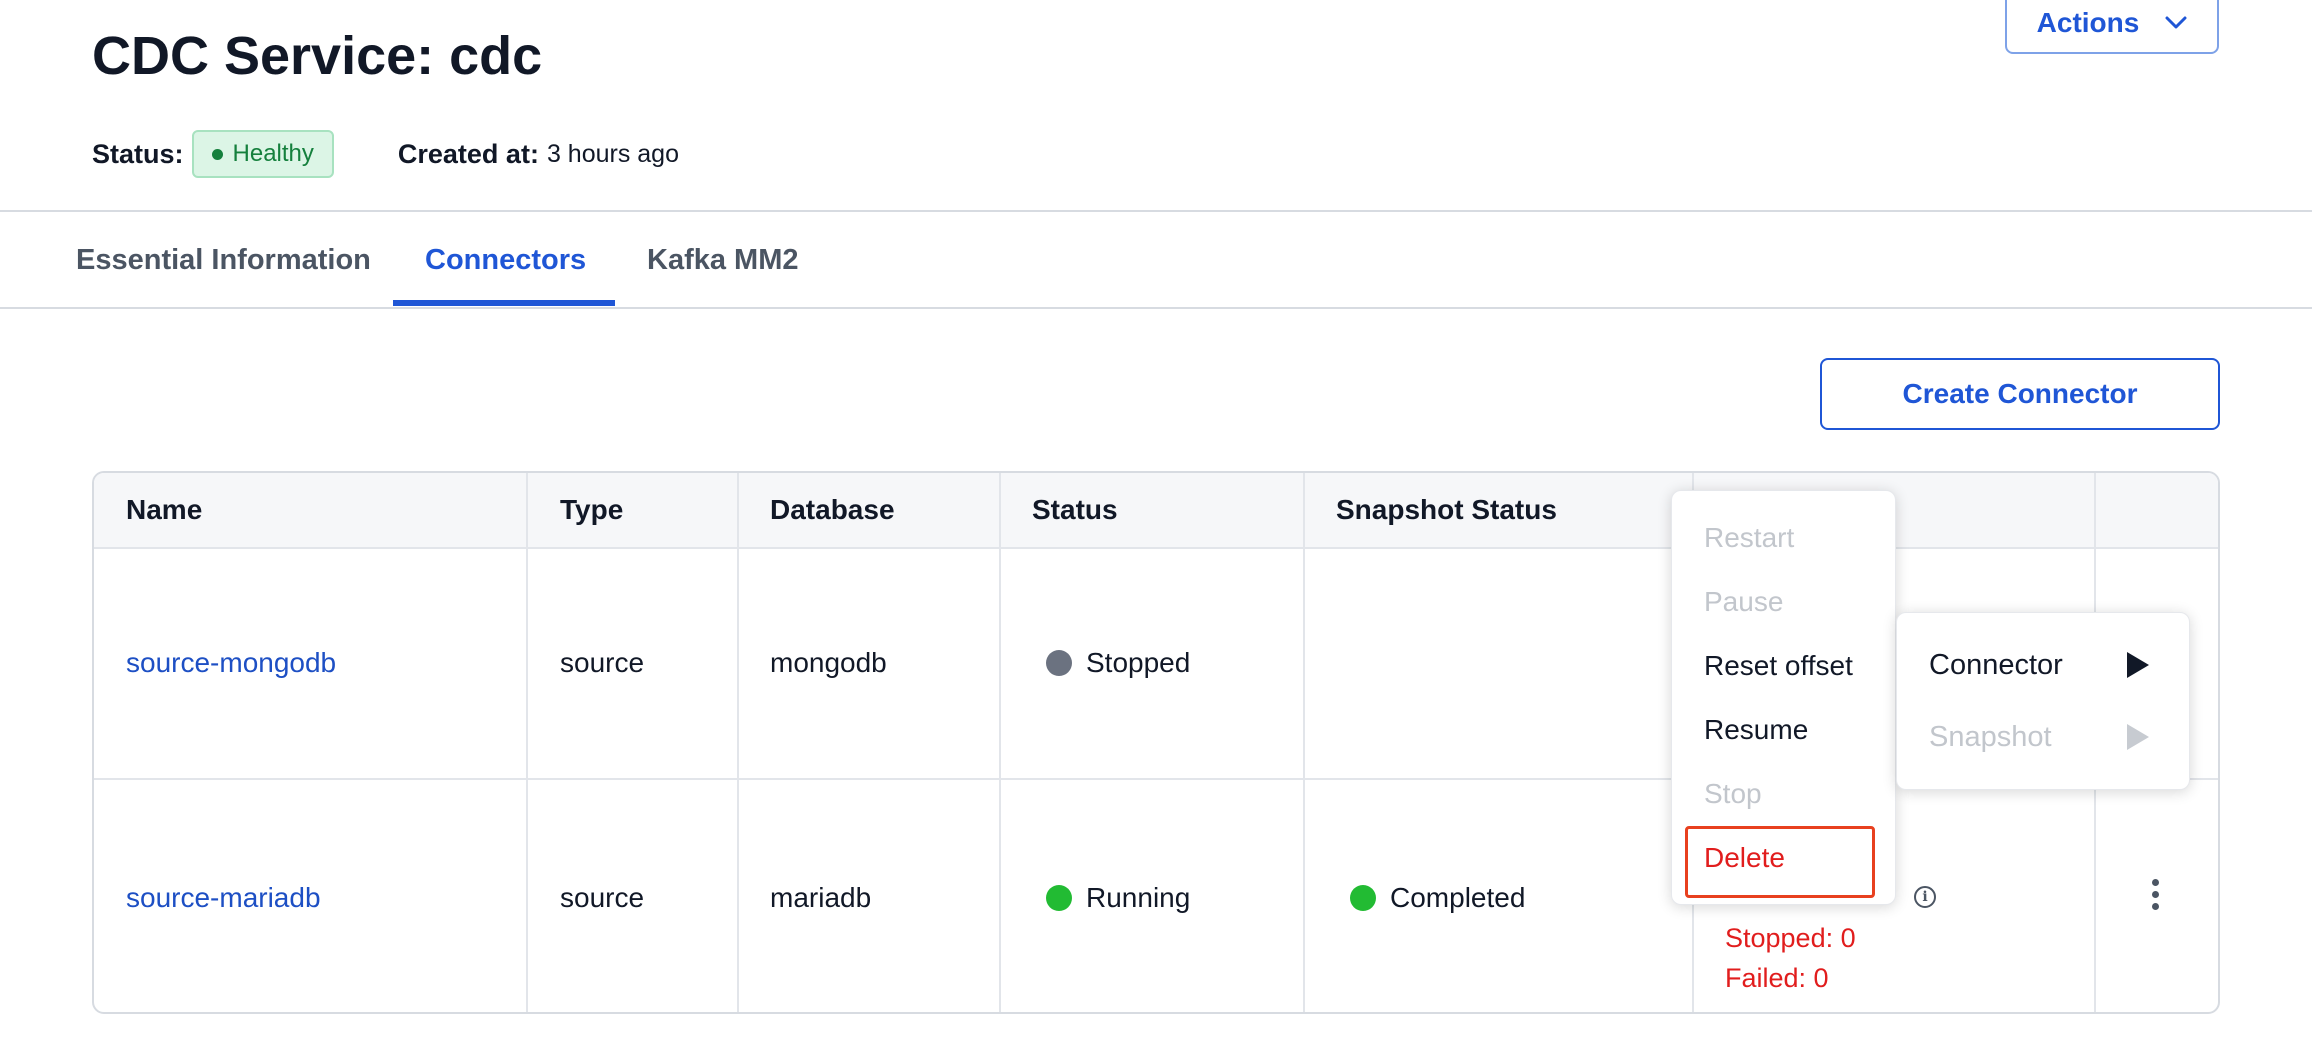 This screenshot has height=1058, width=2312. I want to click on status-label: Status:, so click(138, 153).